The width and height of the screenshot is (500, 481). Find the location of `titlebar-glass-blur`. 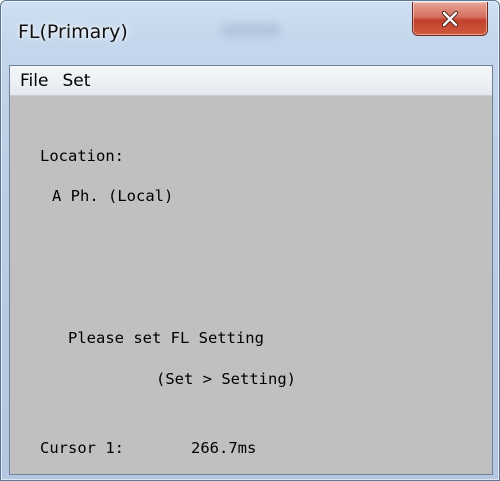

titlebar-glass-blur is located at coordinates (251, 30).